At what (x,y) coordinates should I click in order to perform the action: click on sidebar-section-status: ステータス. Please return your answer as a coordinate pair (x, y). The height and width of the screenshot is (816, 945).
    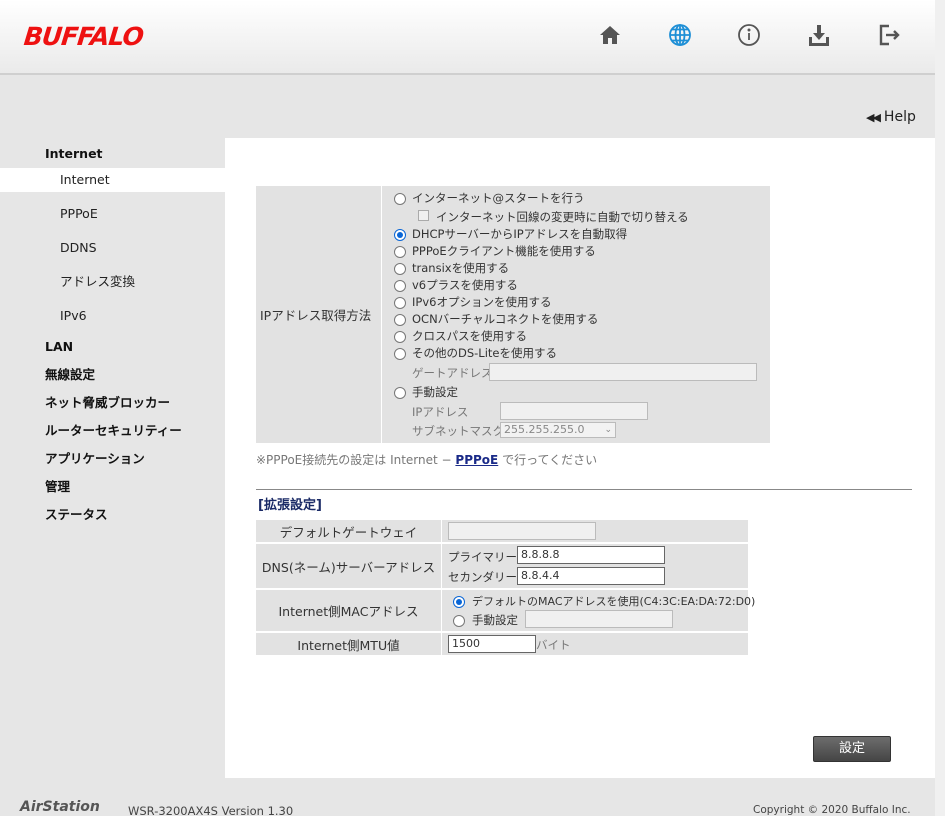
    Looking at the image, I should click on (112, 515).